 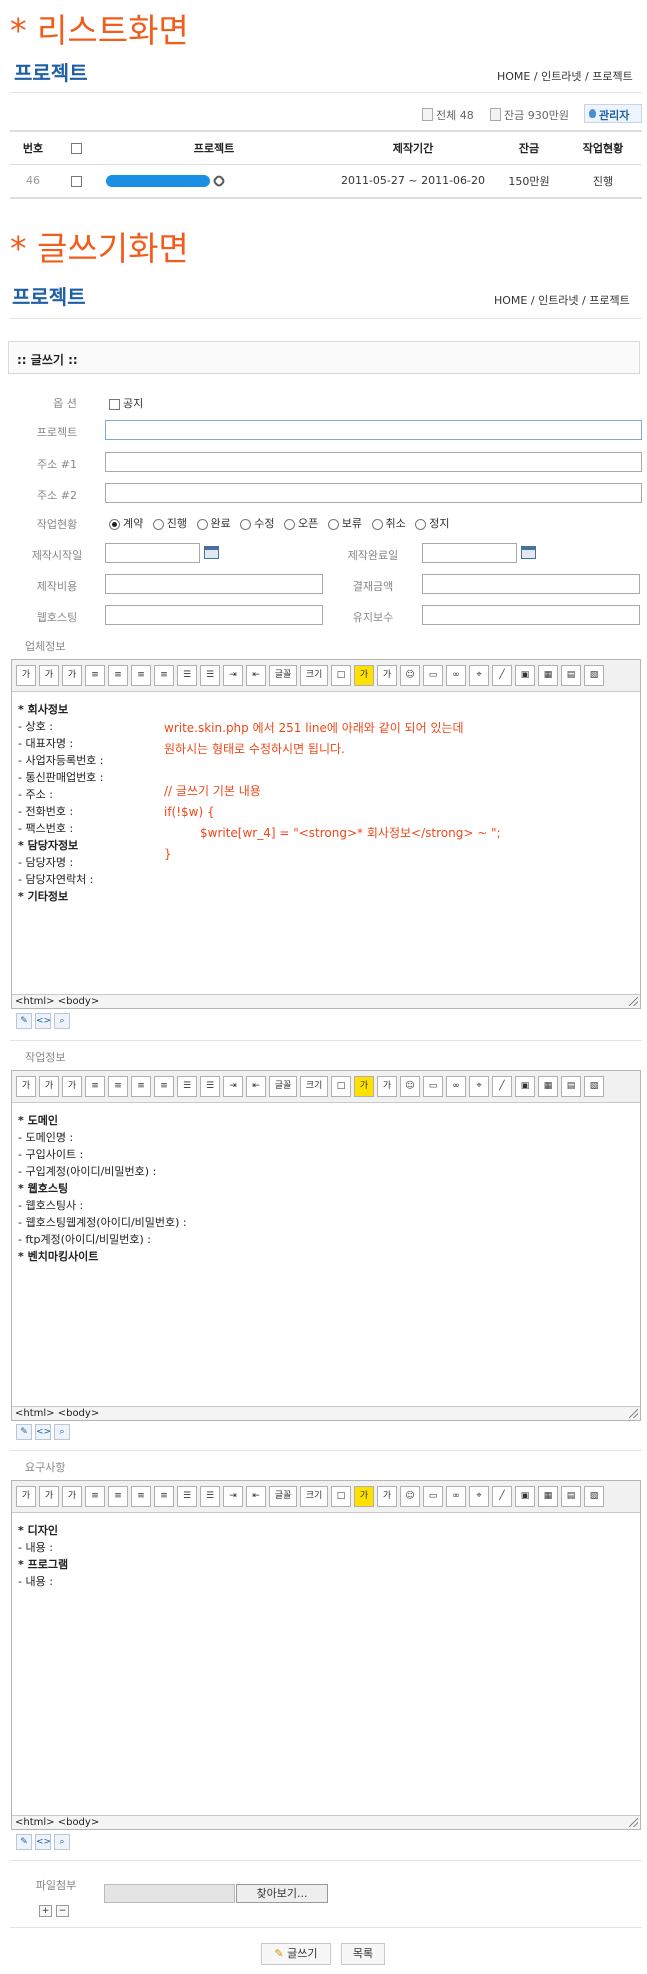 I want to click on address1-input, so click(x=373, y=462).